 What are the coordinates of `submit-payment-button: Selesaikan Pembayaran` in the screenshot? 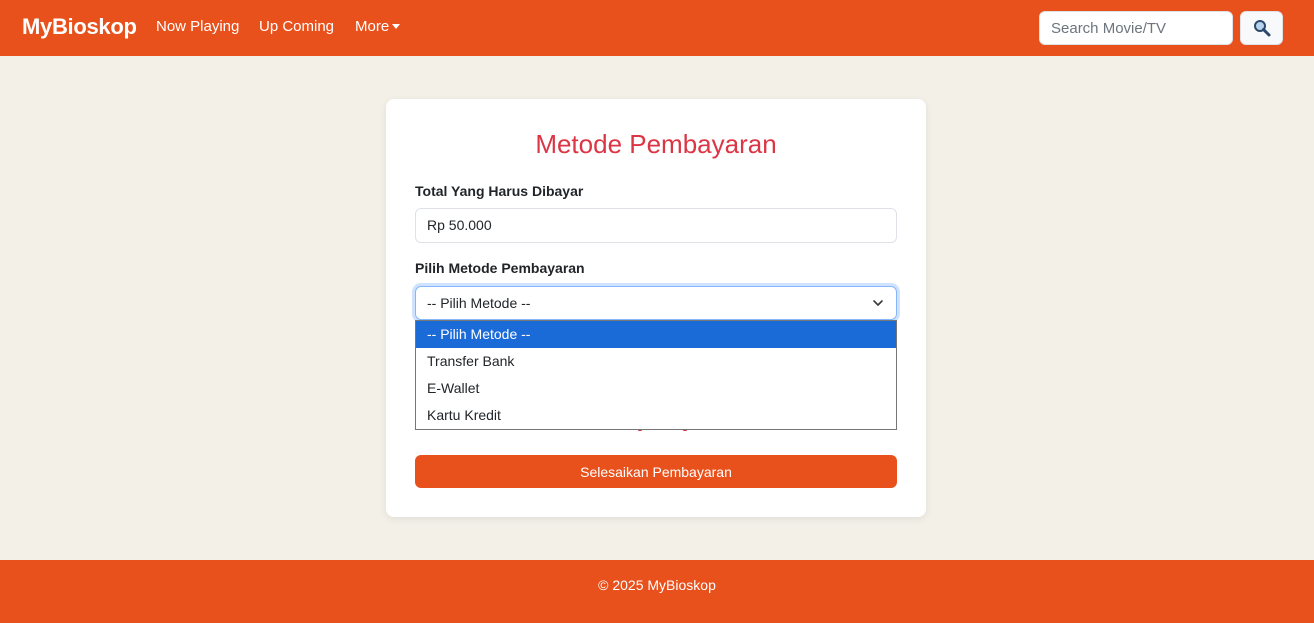 It's located at (656, 471).